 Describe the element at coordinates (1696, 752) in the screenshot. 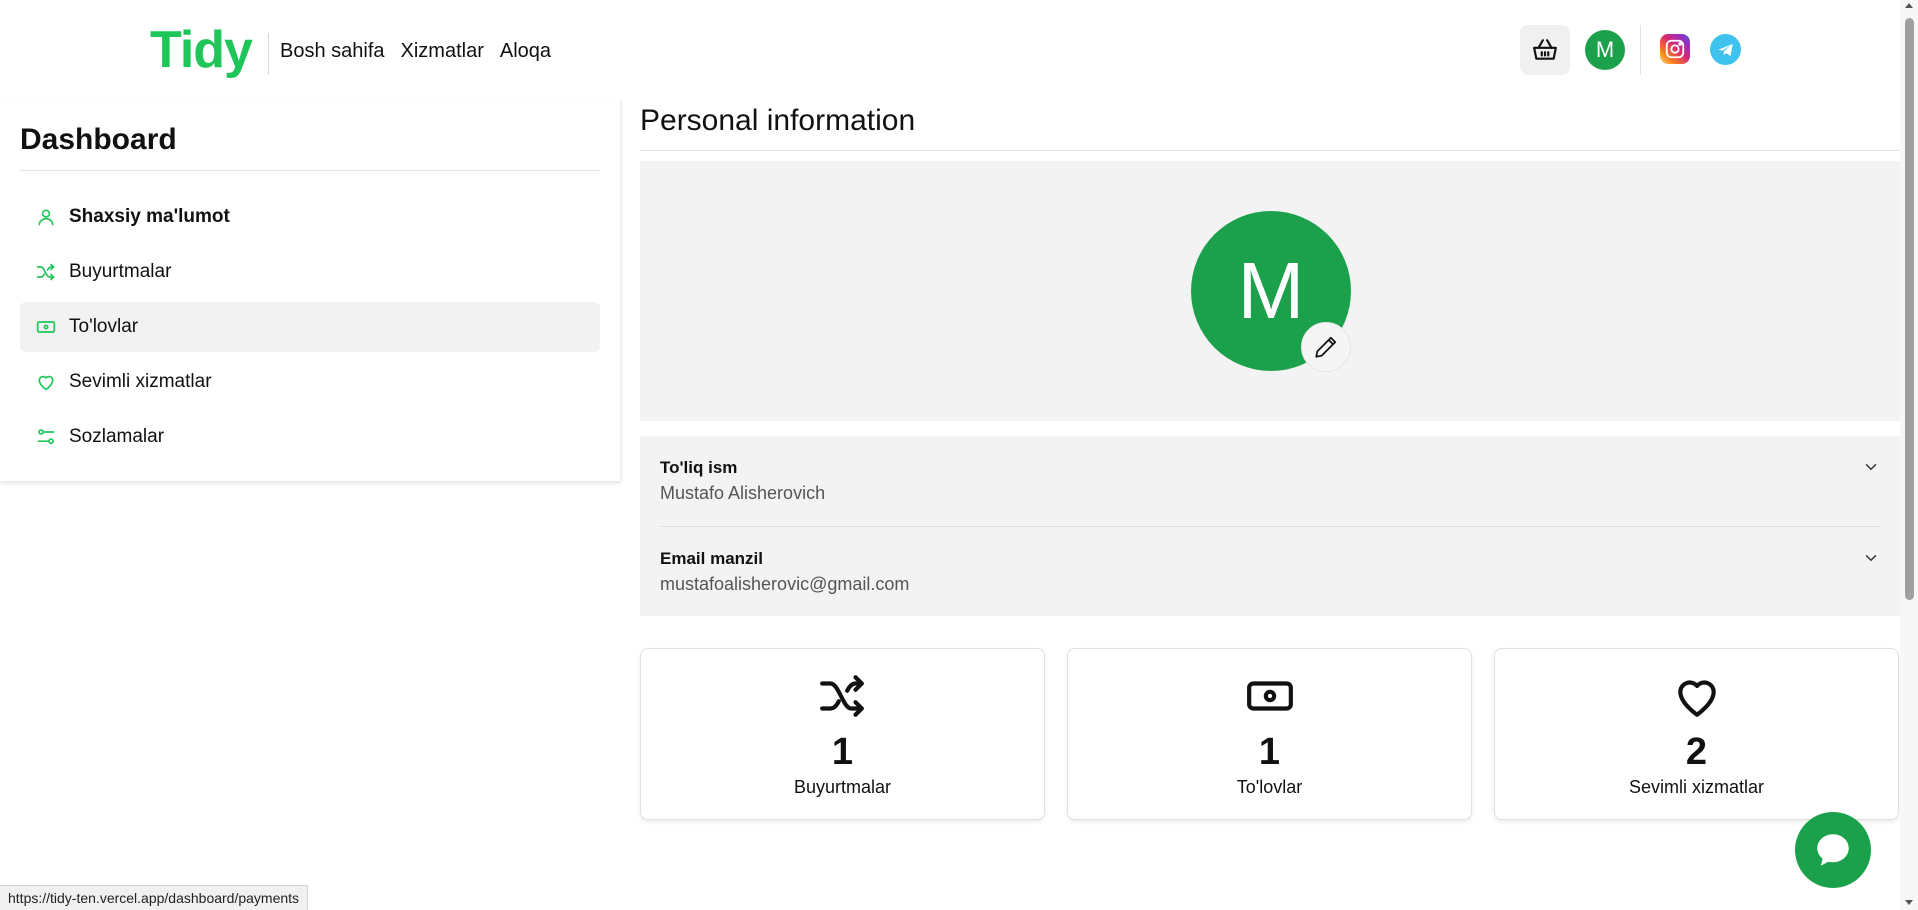

I see `stat-value: 2` at that location.